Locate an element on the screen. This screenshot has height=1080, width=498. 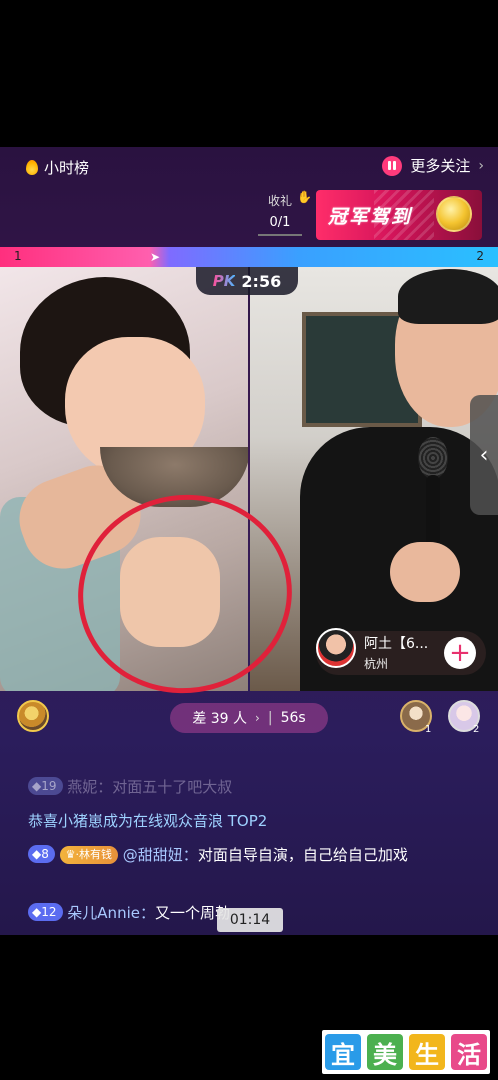
user-level-badge: ◆19 is located at coordinates (45, 786).